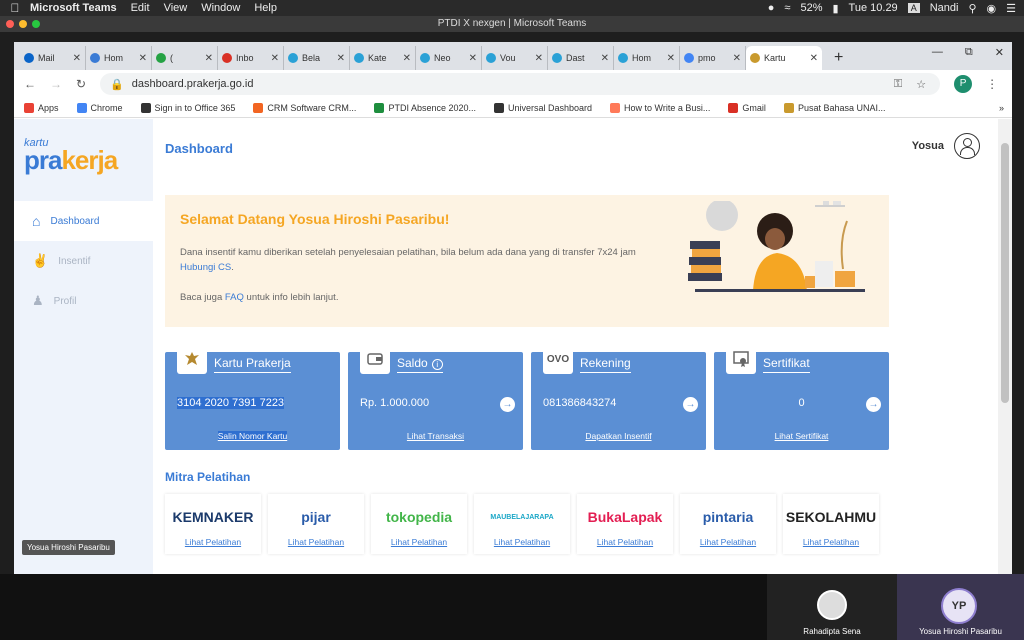 Image resolution: width=1024 pixels, height=640 pixels. I want to click on close-icon: ✕, so click(999, 52).